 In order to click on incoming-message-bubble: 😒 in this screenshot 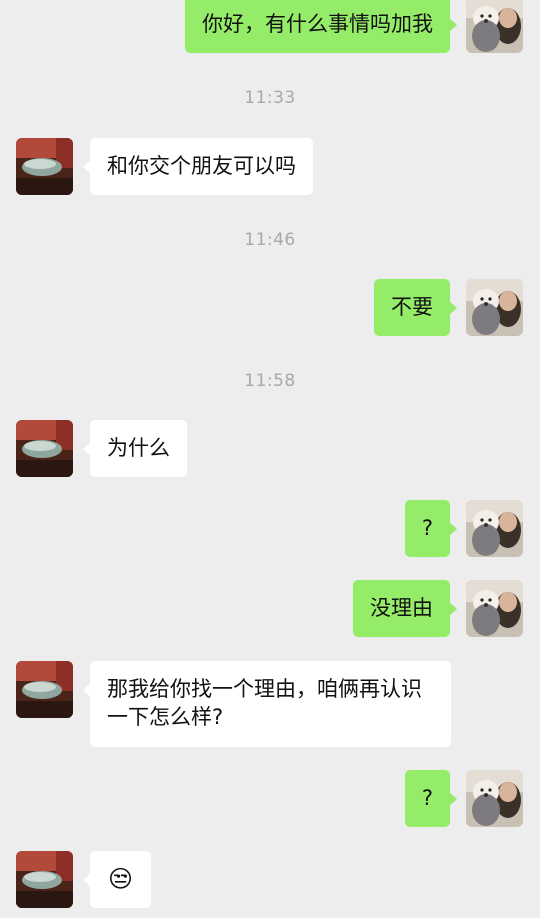, I will do `click(117, 879)`.